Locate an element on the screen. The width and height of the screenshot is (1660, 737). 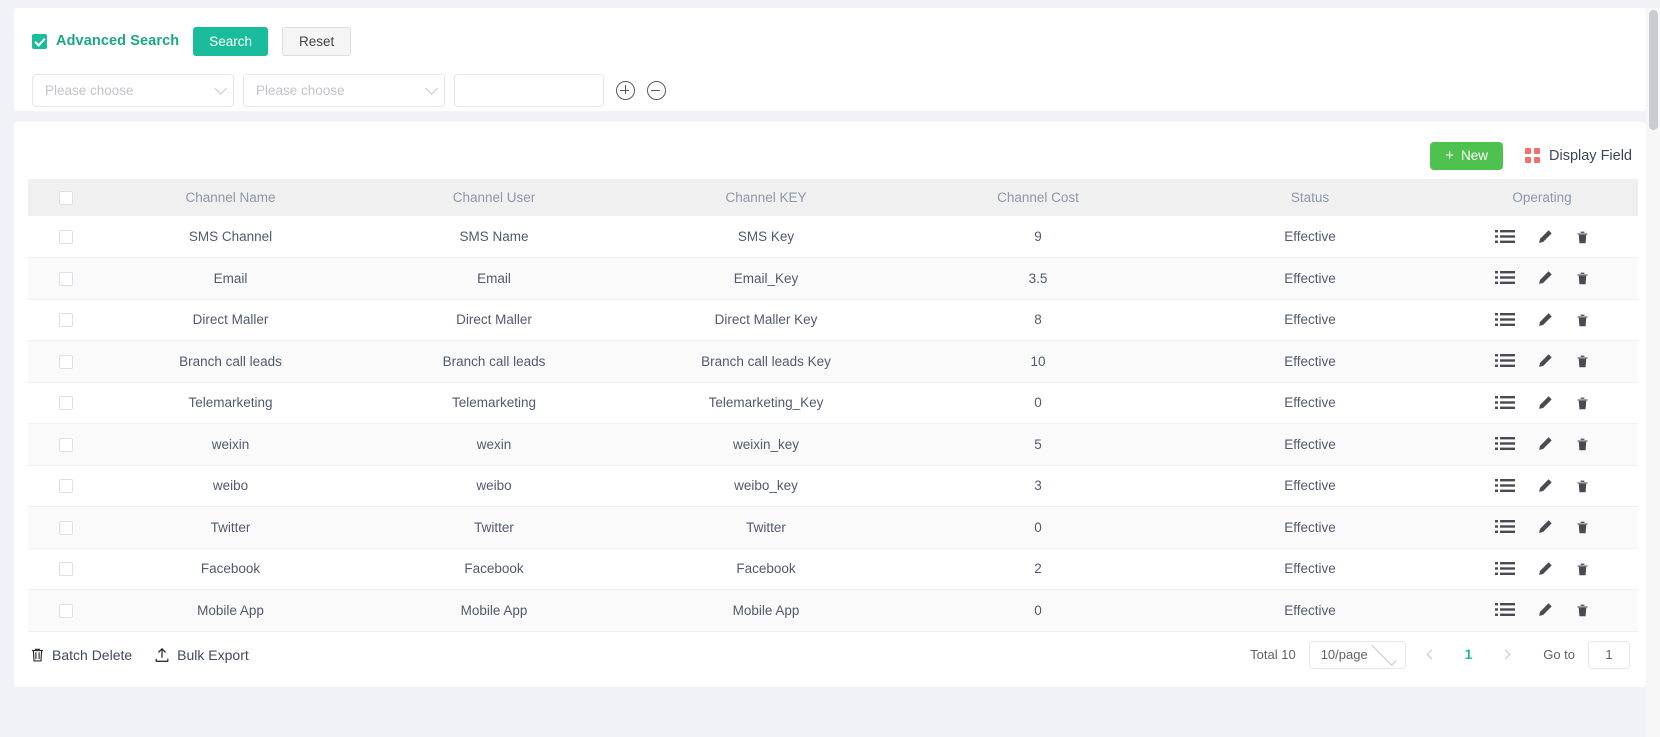
next-page-button is located at coordinates (1505, 655).